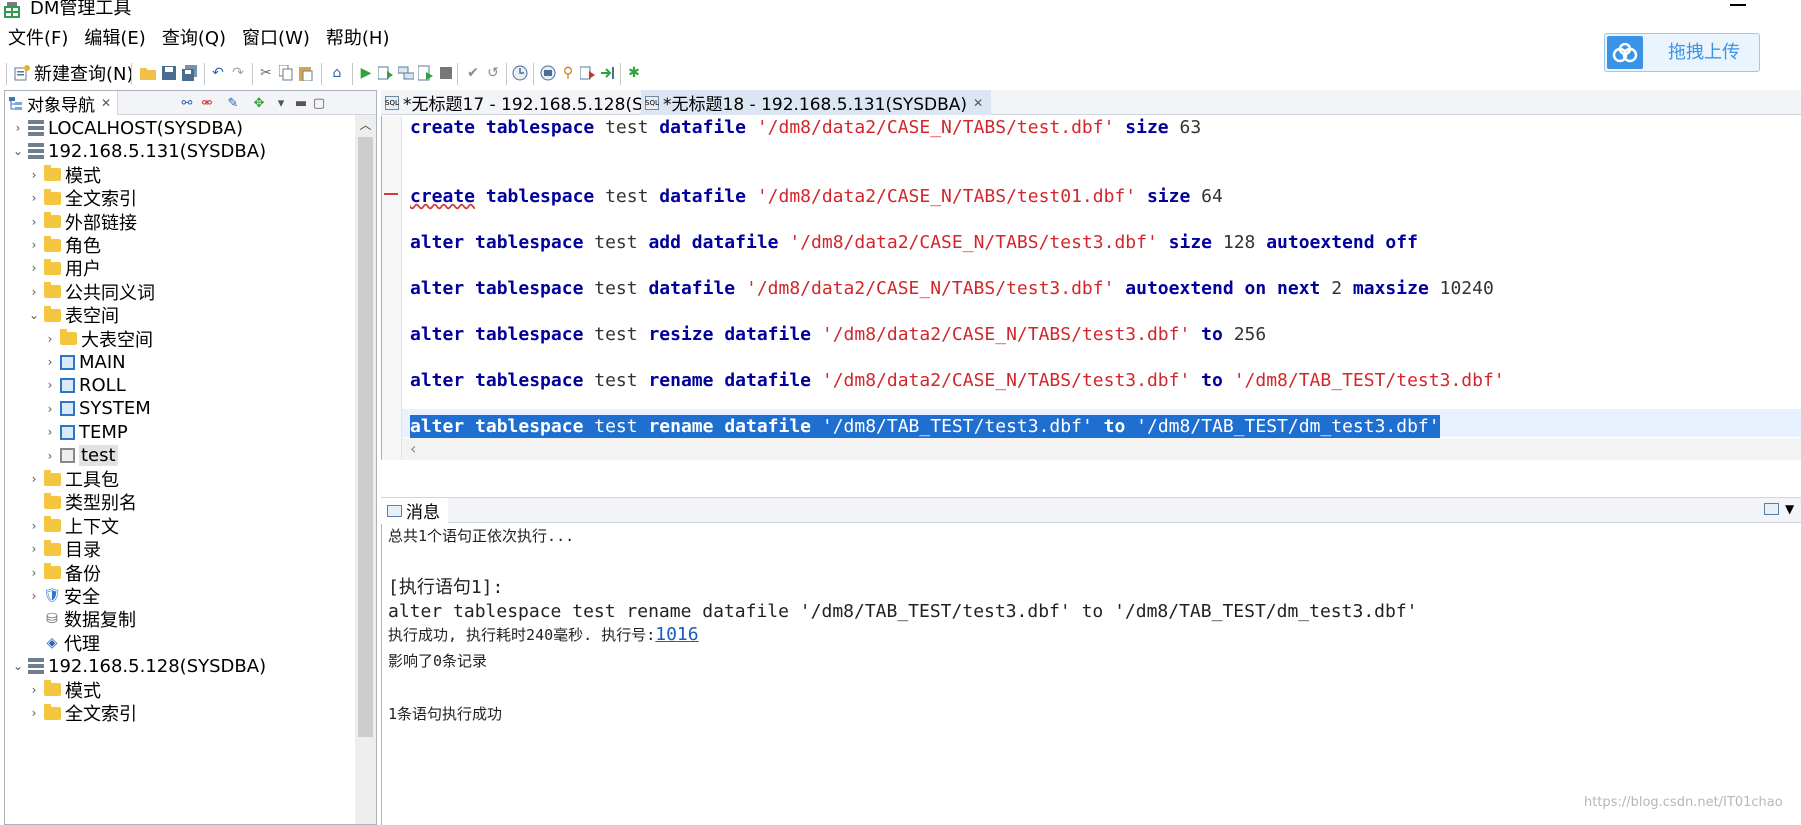  I want to click on tree-item: ⛁ 数据复制, so click(81, 619).